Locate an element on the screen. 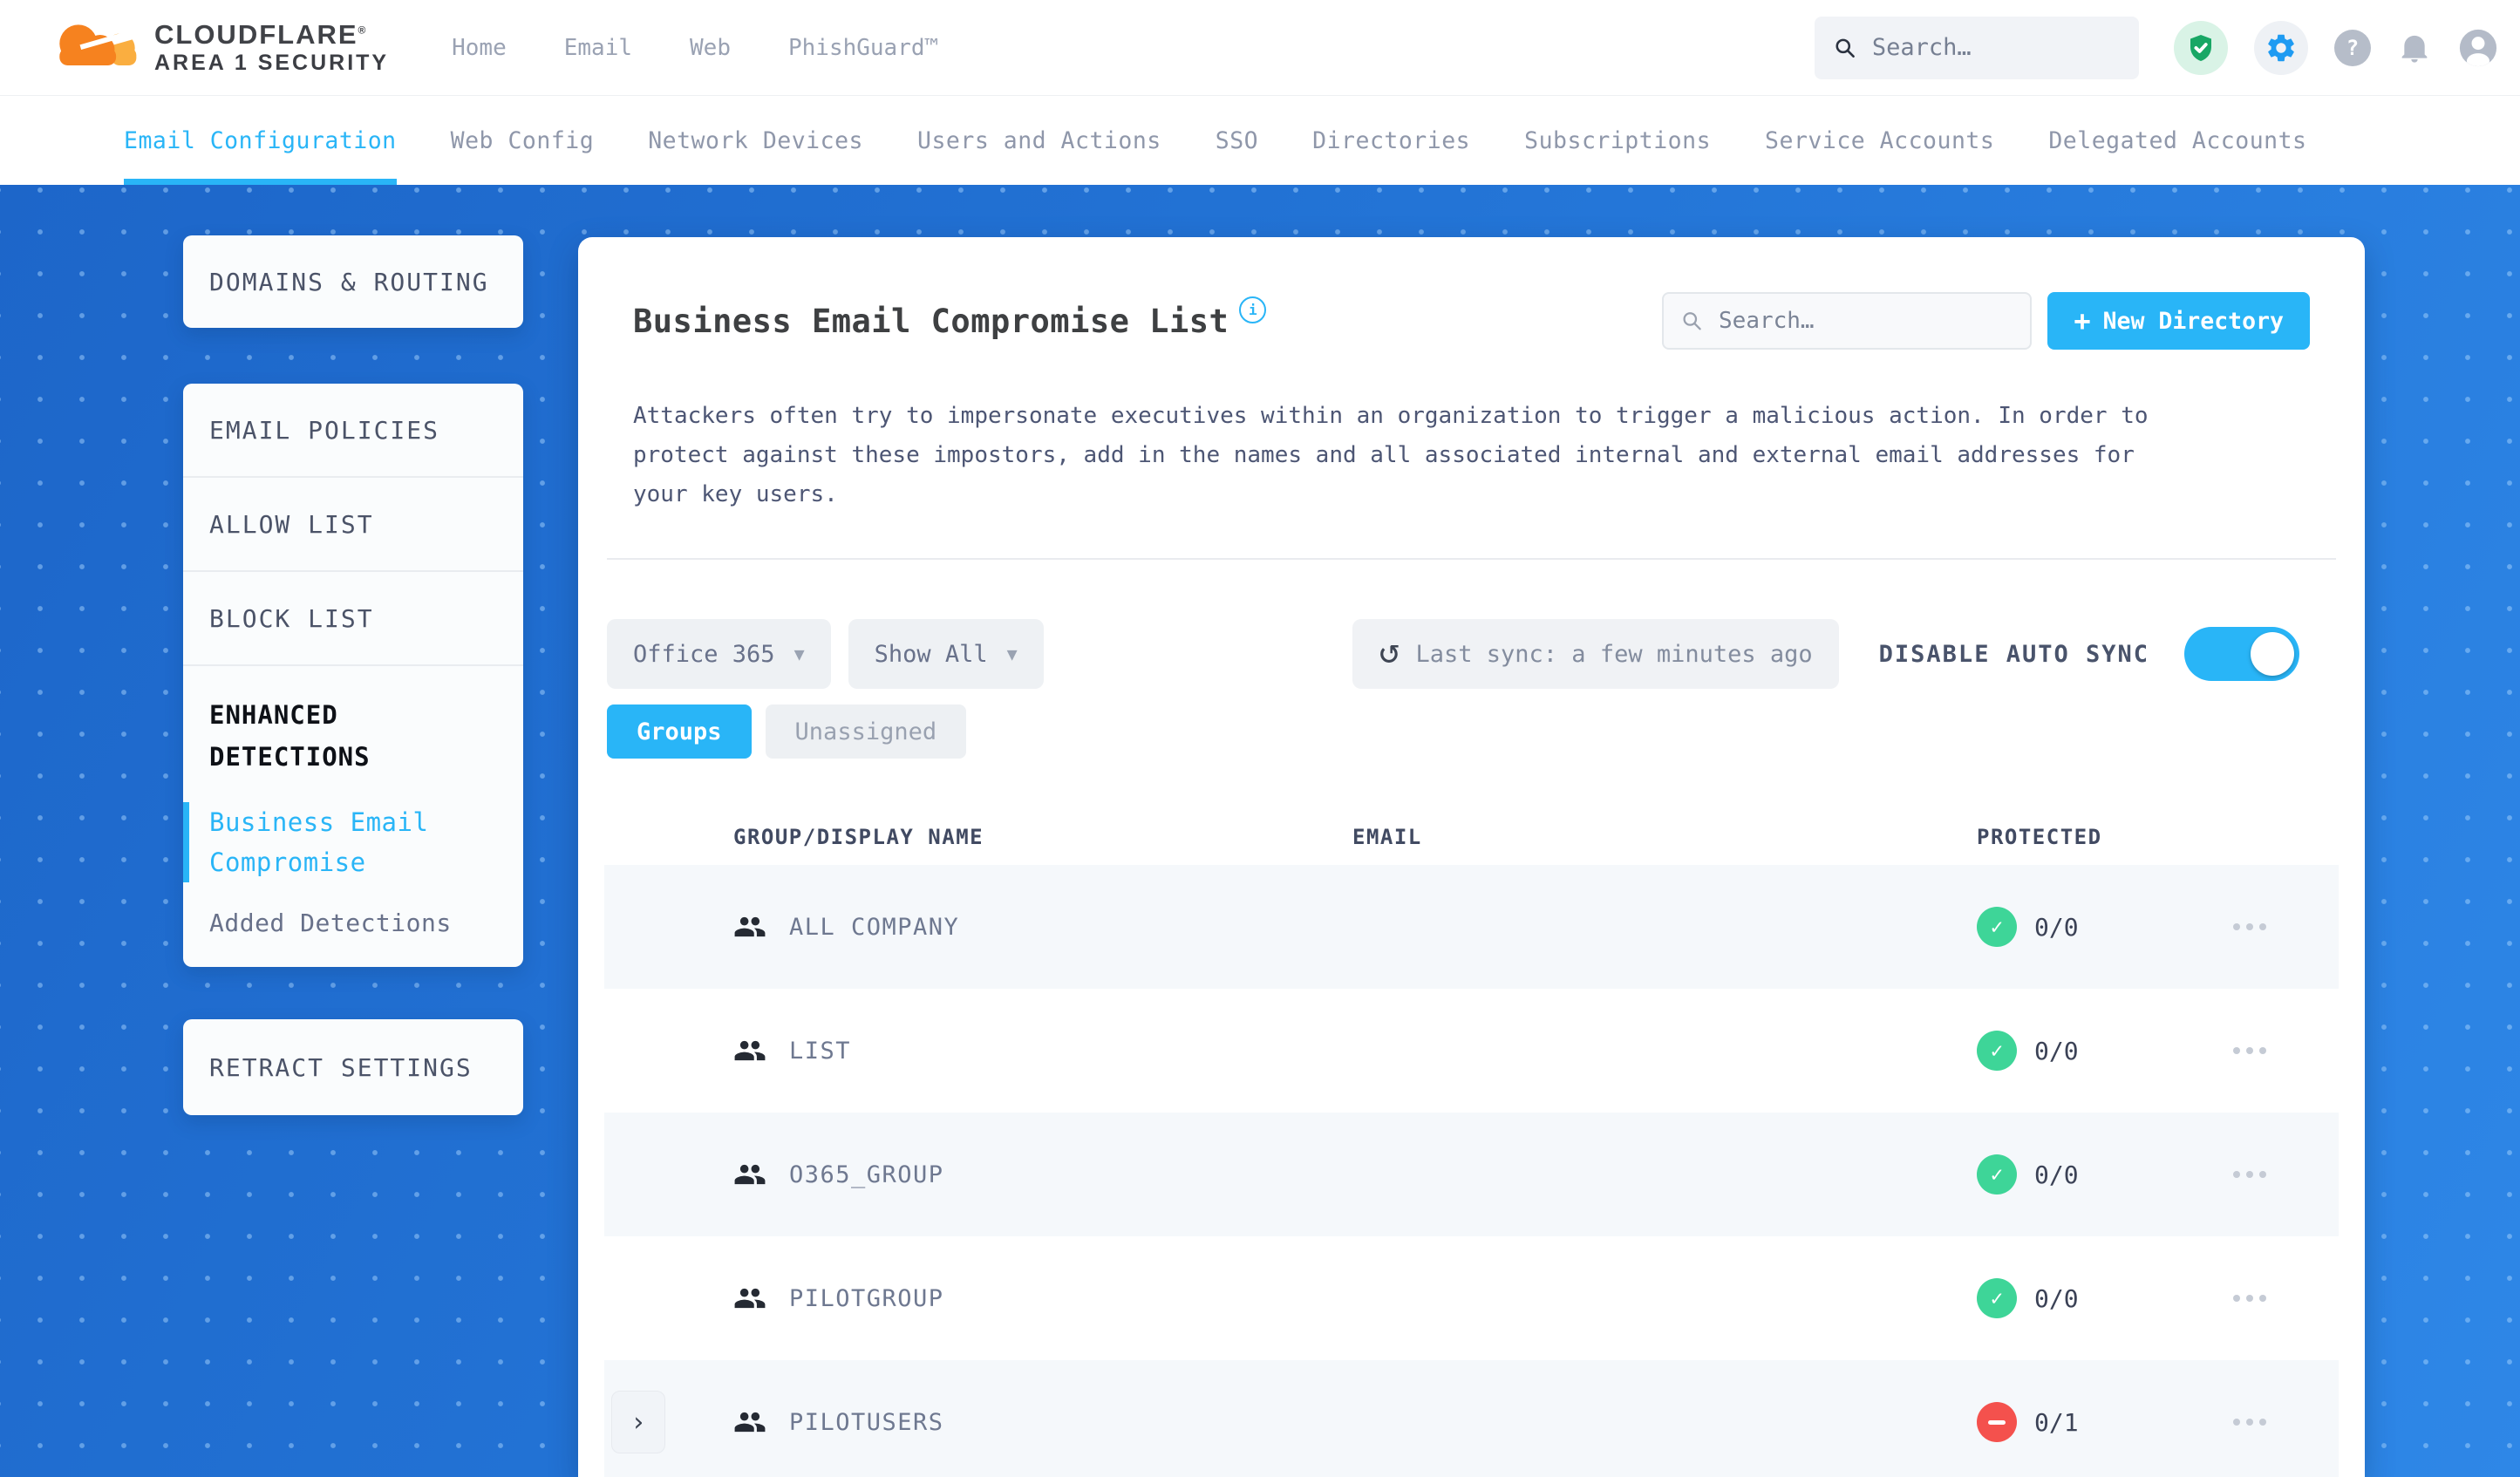  tabs: Groups Unassigned is located at coordinates (1471, 731).